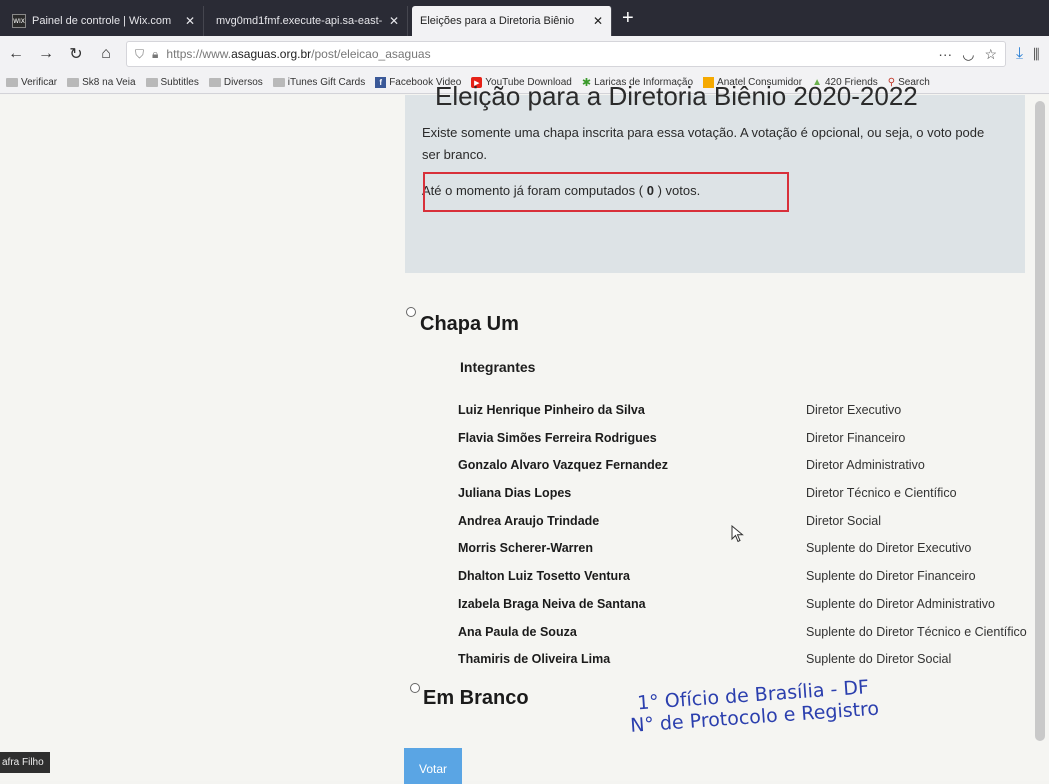 Image resolution: width=1049 pixels, height=784 pixels. What do you see at coordinates (557, 438) in the screenshot?
I see `member-name: Flavia Simões Ferreira Rodrigues` at bounding box center [557, 438].